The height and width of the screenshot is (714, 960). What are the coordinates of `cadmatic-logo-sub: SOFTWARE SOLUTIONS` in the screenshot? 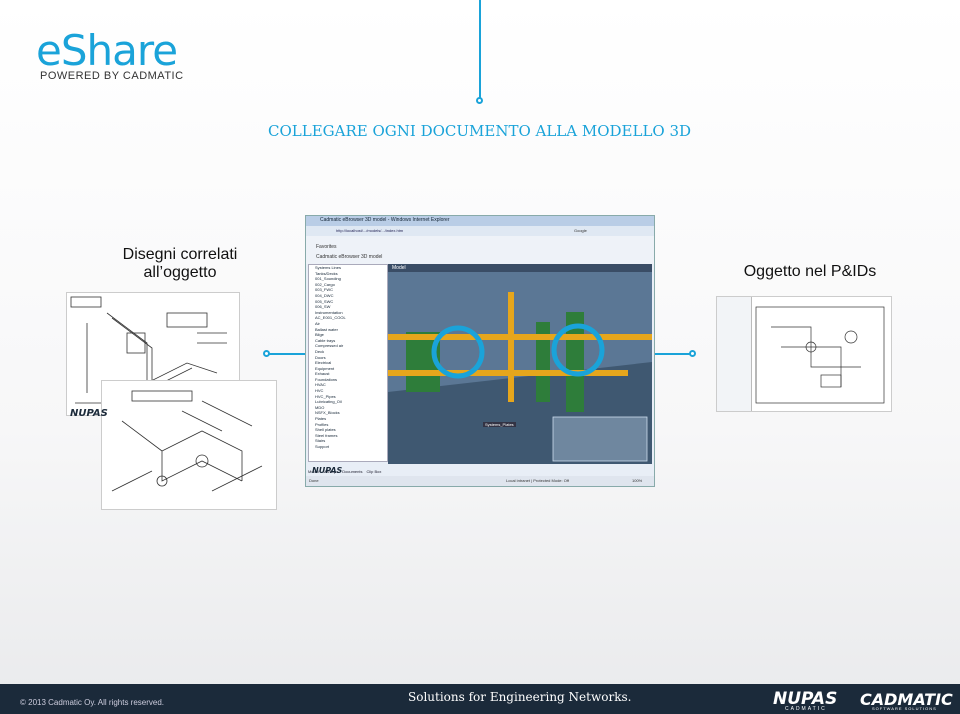 It's located at (904, 708).